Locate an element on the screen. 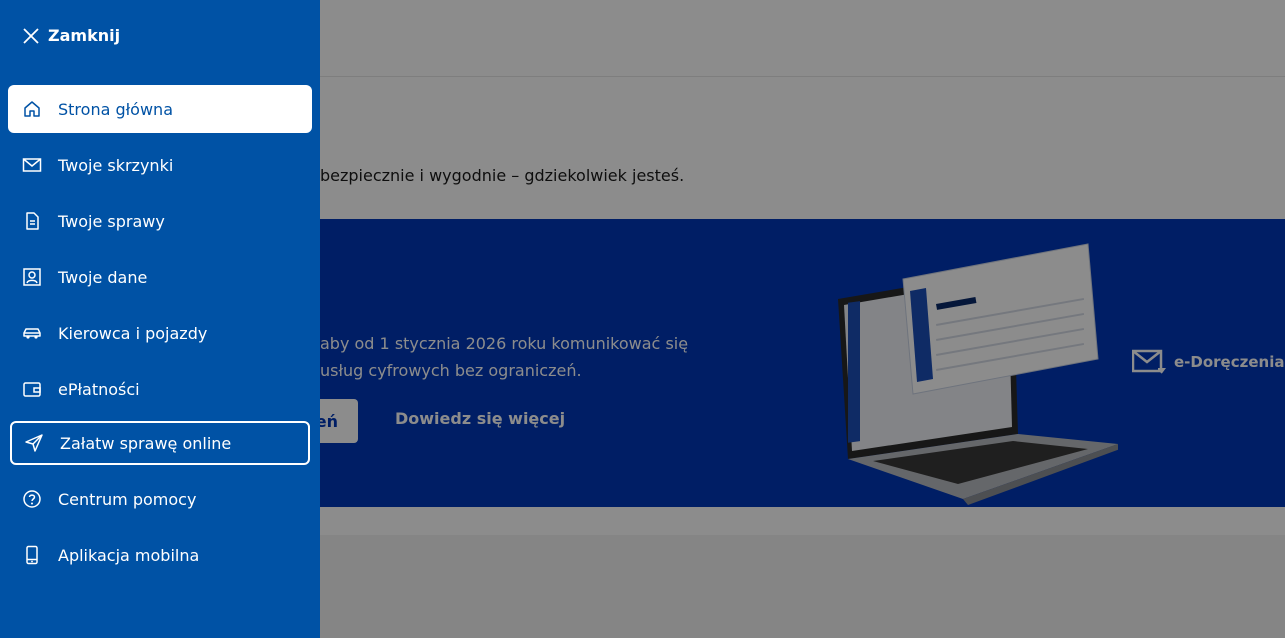 This screenshot has width=1285, height=638. document-icon is located at coordinates (32, 221).